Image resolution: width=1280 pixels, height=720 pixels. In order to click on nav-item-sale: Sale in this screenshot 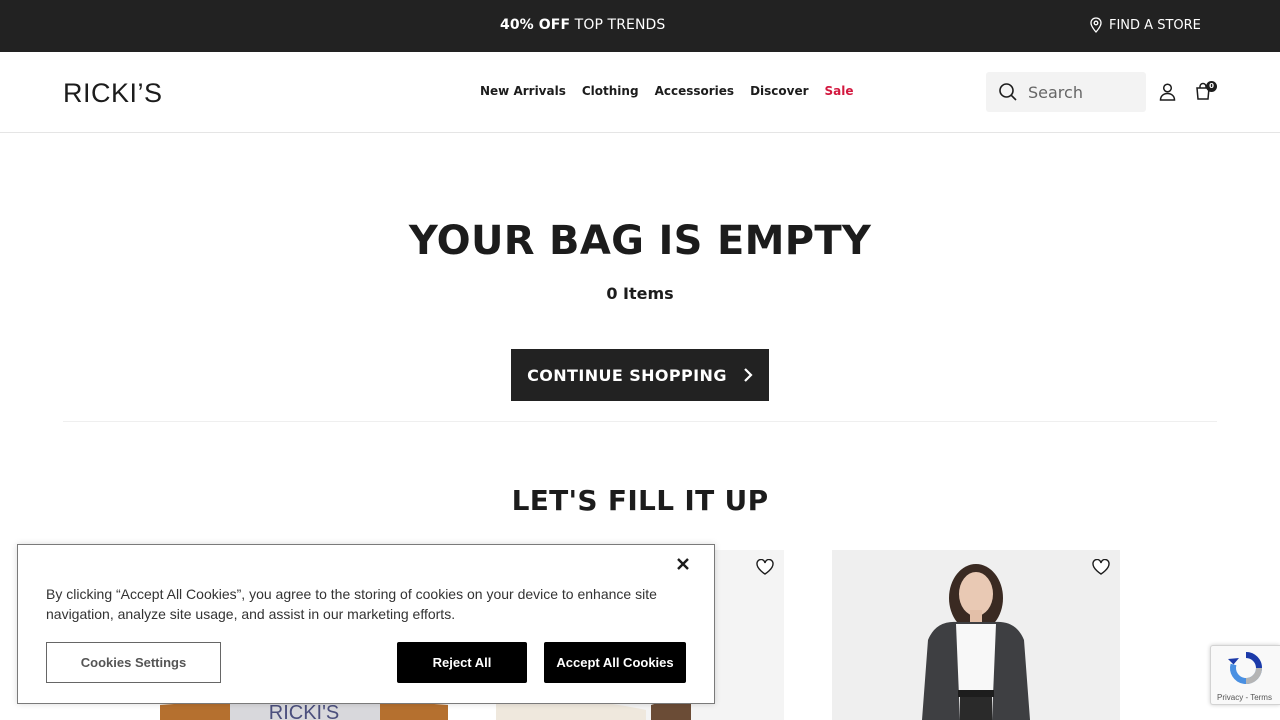, I will do `click(839, 91)`.